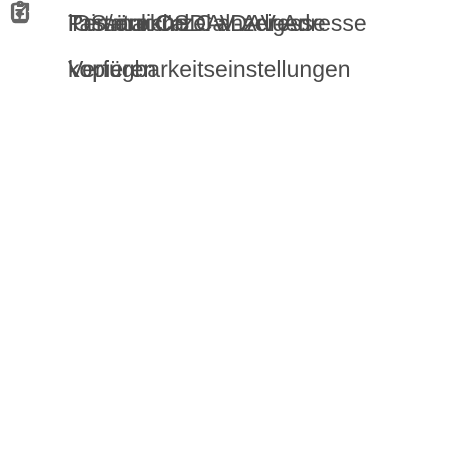  What do you see at coordinates (209, 69) in the screenshot?
I see `personal-availability-settings-line2: Verfügbarkeitseinstellungen` at bounding box center [209, 69].